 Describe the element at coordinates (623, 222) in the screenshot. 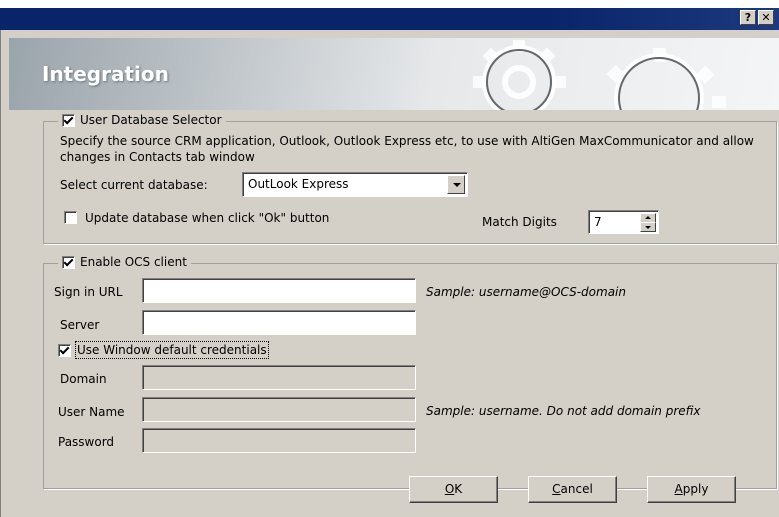

I see `match-digits-spinner: 7` at that location.